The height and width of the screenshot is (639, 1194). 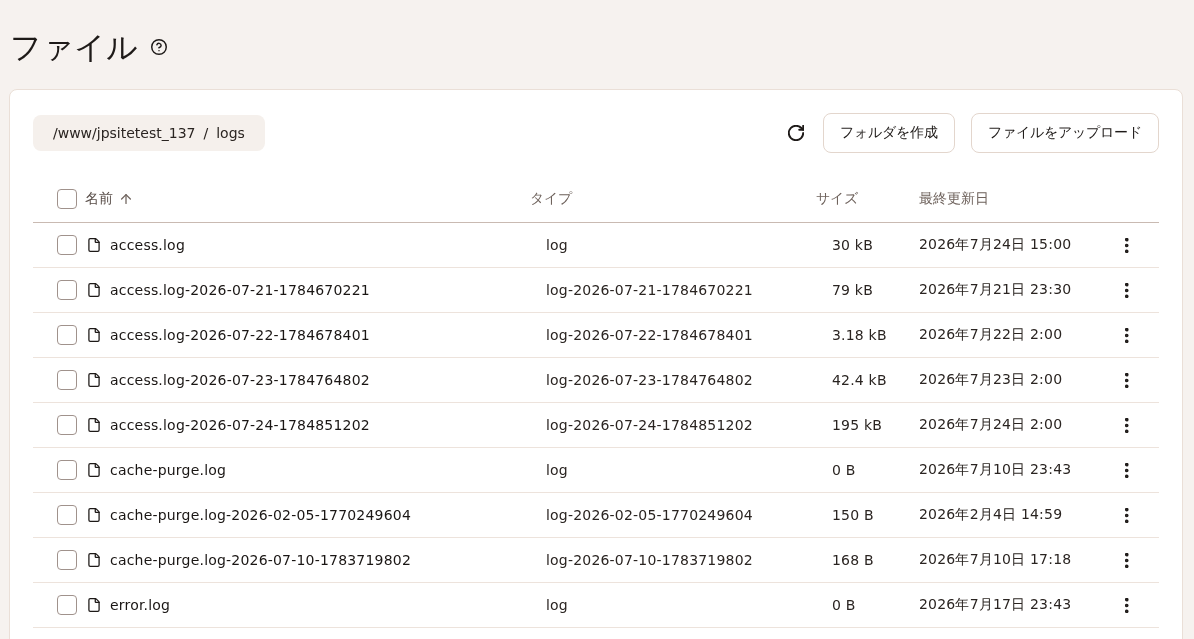 I want to click on column-header: サイズ, so click(x=837, y=198).